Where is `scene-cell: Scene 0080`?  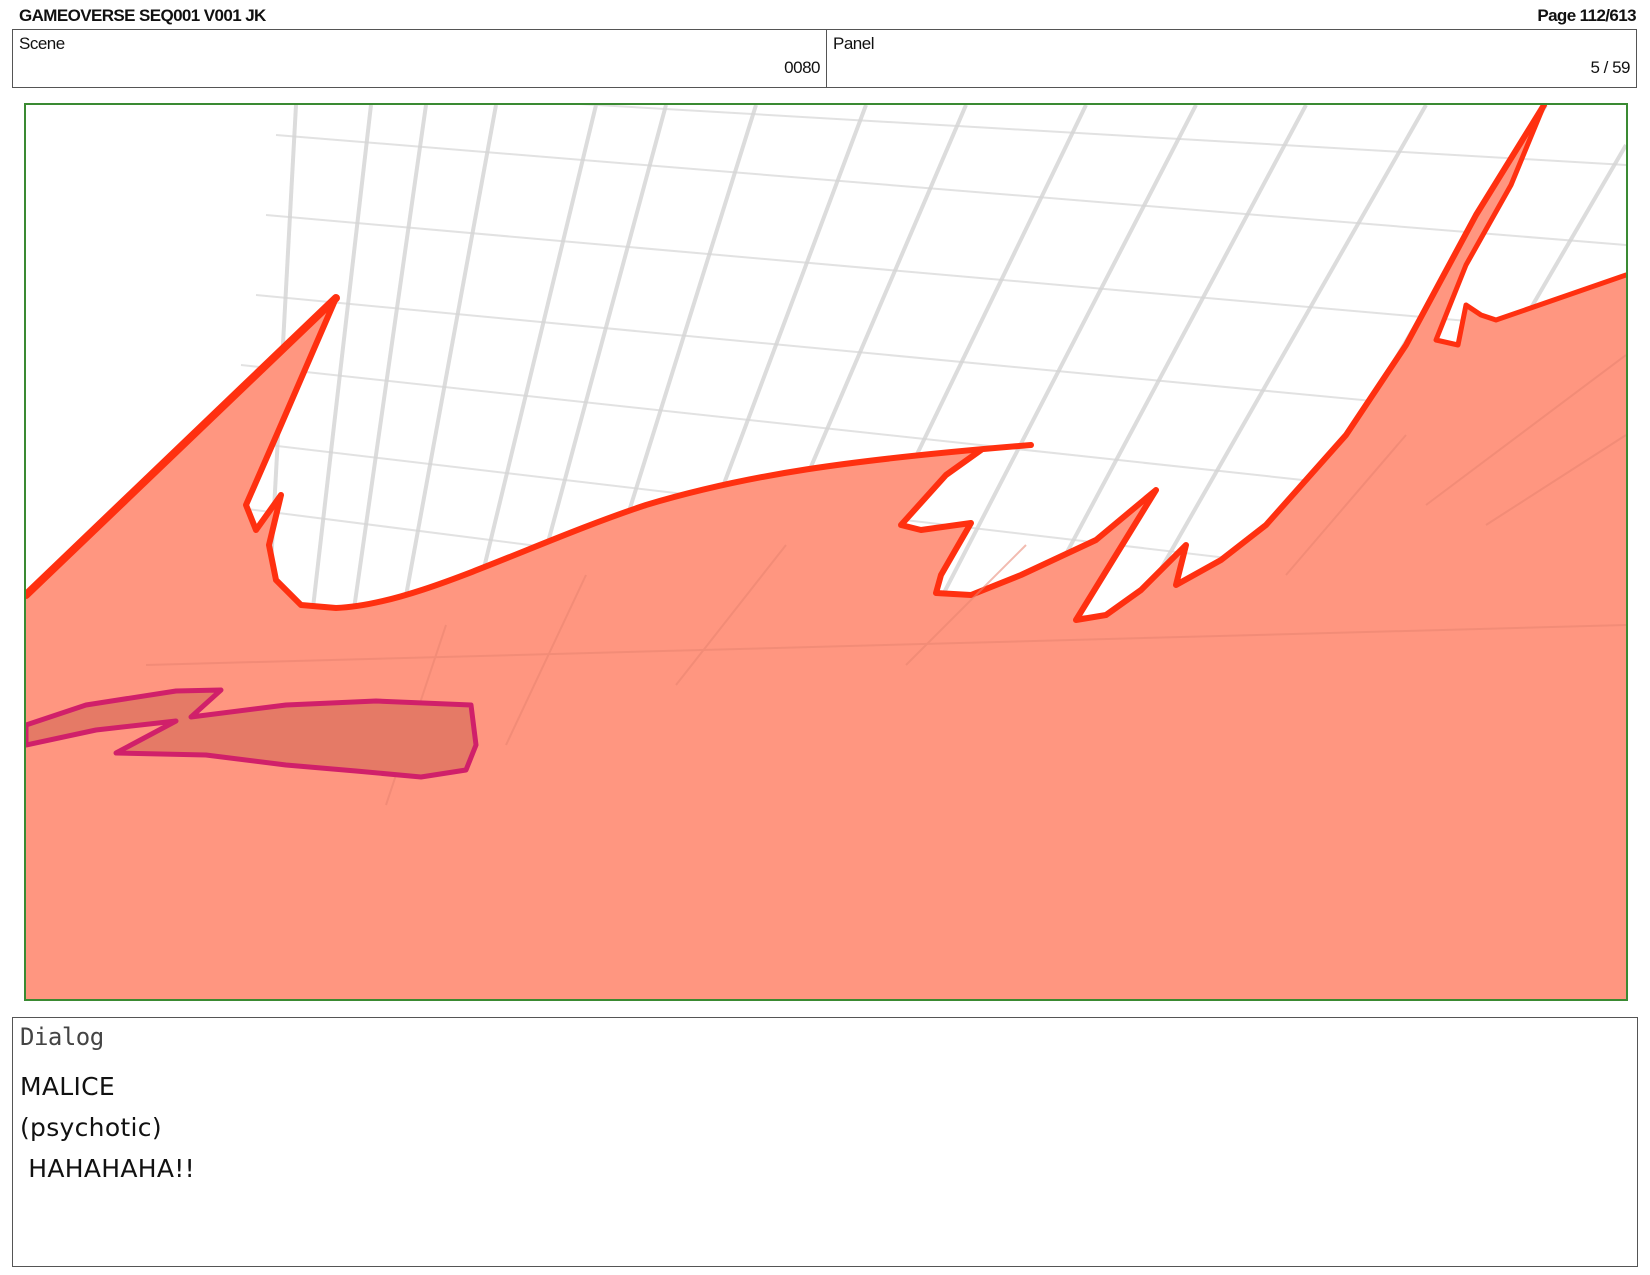 scene-cell: Scene 0080 is located at coordinates (420, 58).